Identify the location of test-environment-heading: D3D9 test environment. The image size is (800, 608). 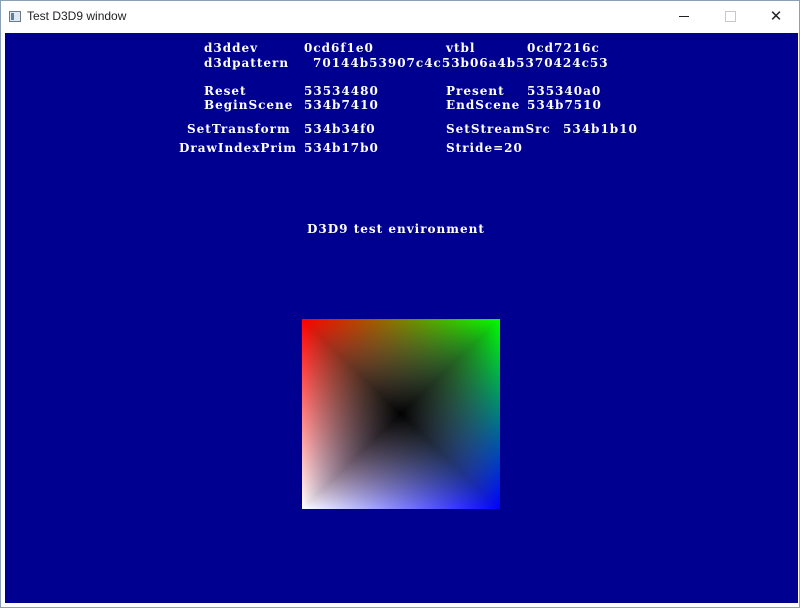
(396, 229).